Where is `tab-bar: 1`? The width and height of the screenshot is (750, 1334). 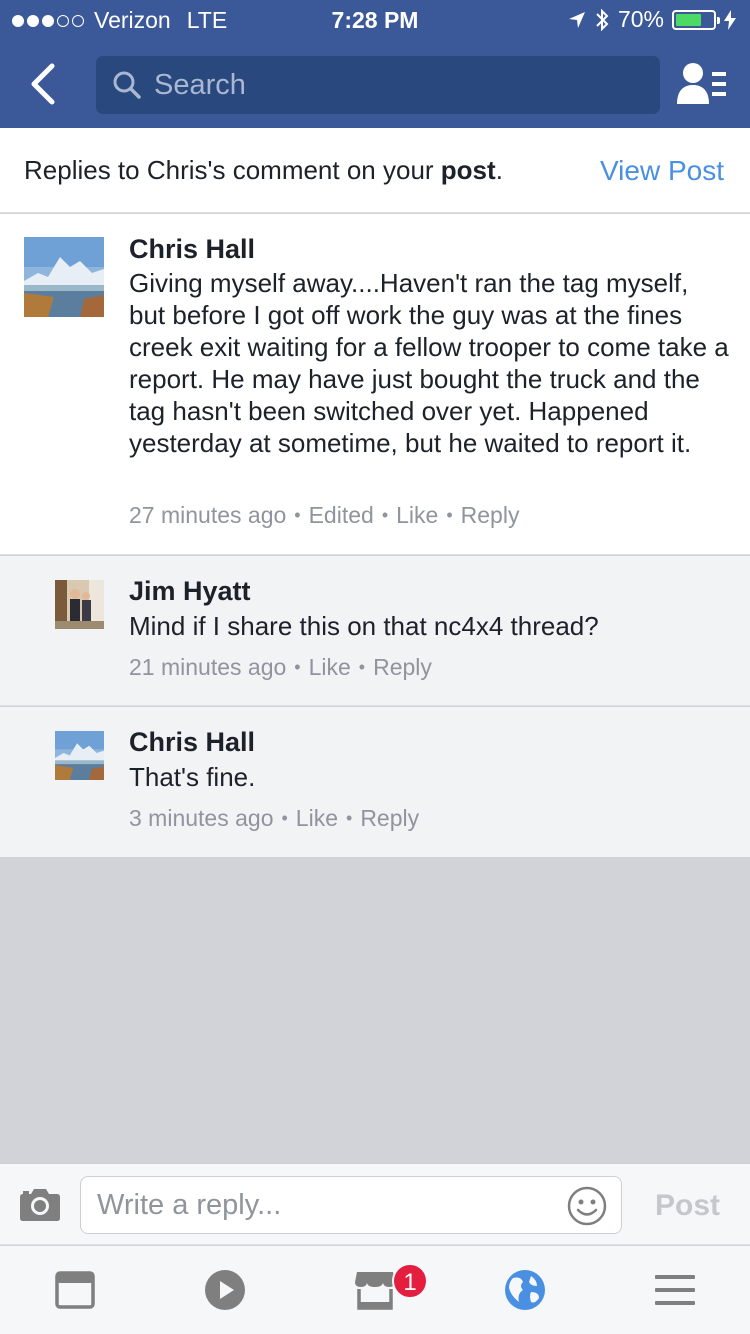
tab-bar: 1 is located at coordinates (375, 1290).